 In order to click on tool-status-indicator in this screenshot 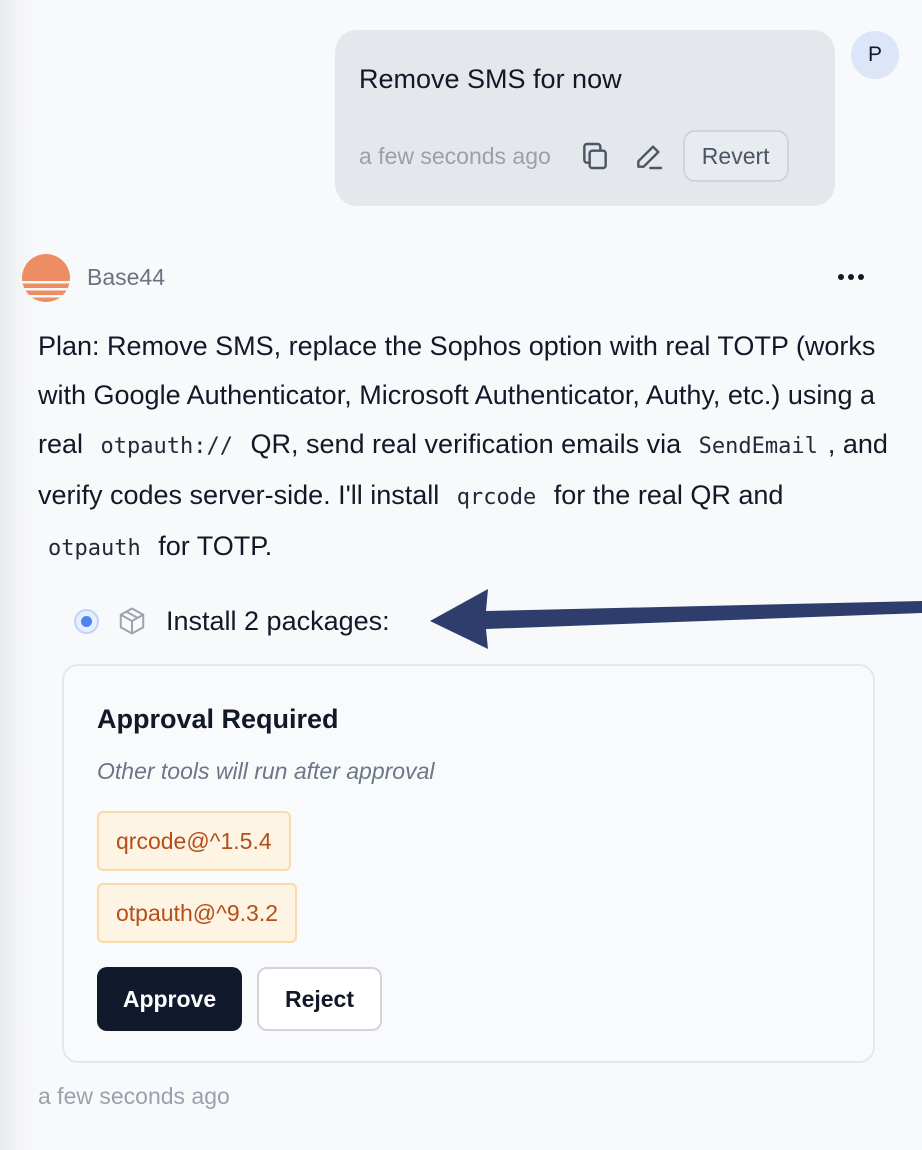, I will do `click(86, 621)`.